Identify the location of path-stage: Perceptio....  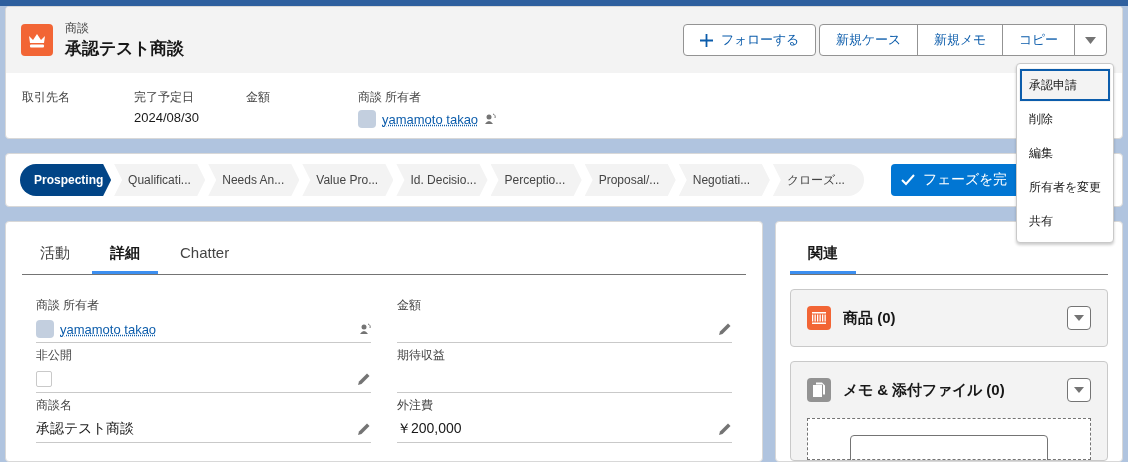
(536, 180).